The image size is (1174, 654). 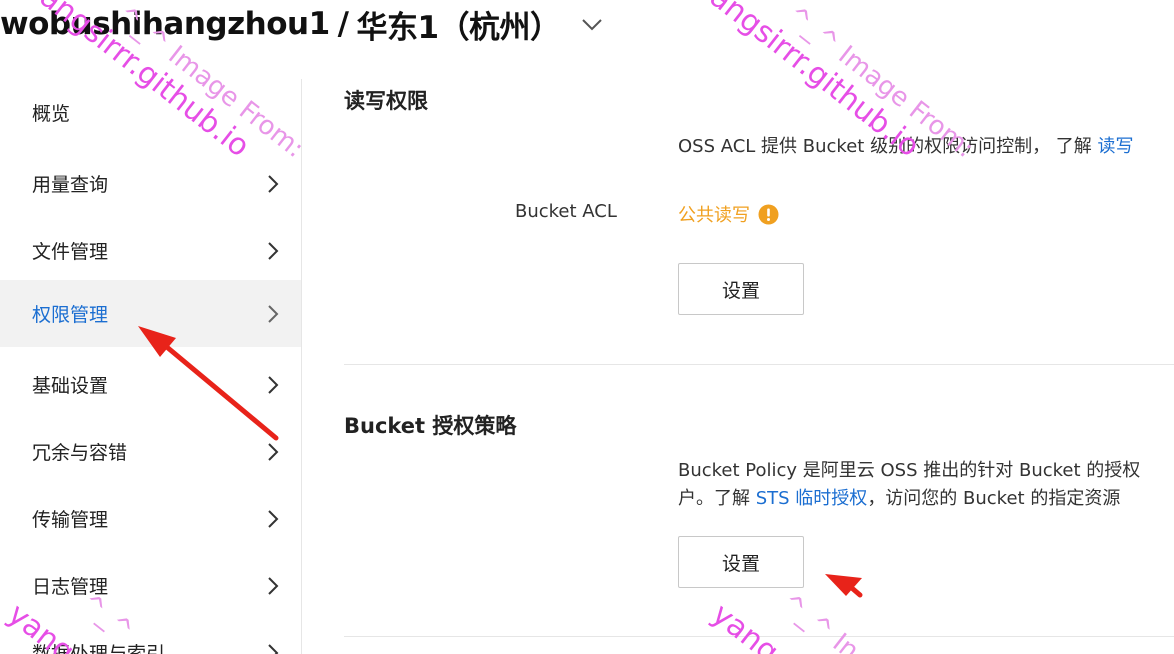 What do you see at coordinates (70, 252) in the screenshot?
I see `sidebar-item-label: 文件管理` at bounding box center [70, 252].